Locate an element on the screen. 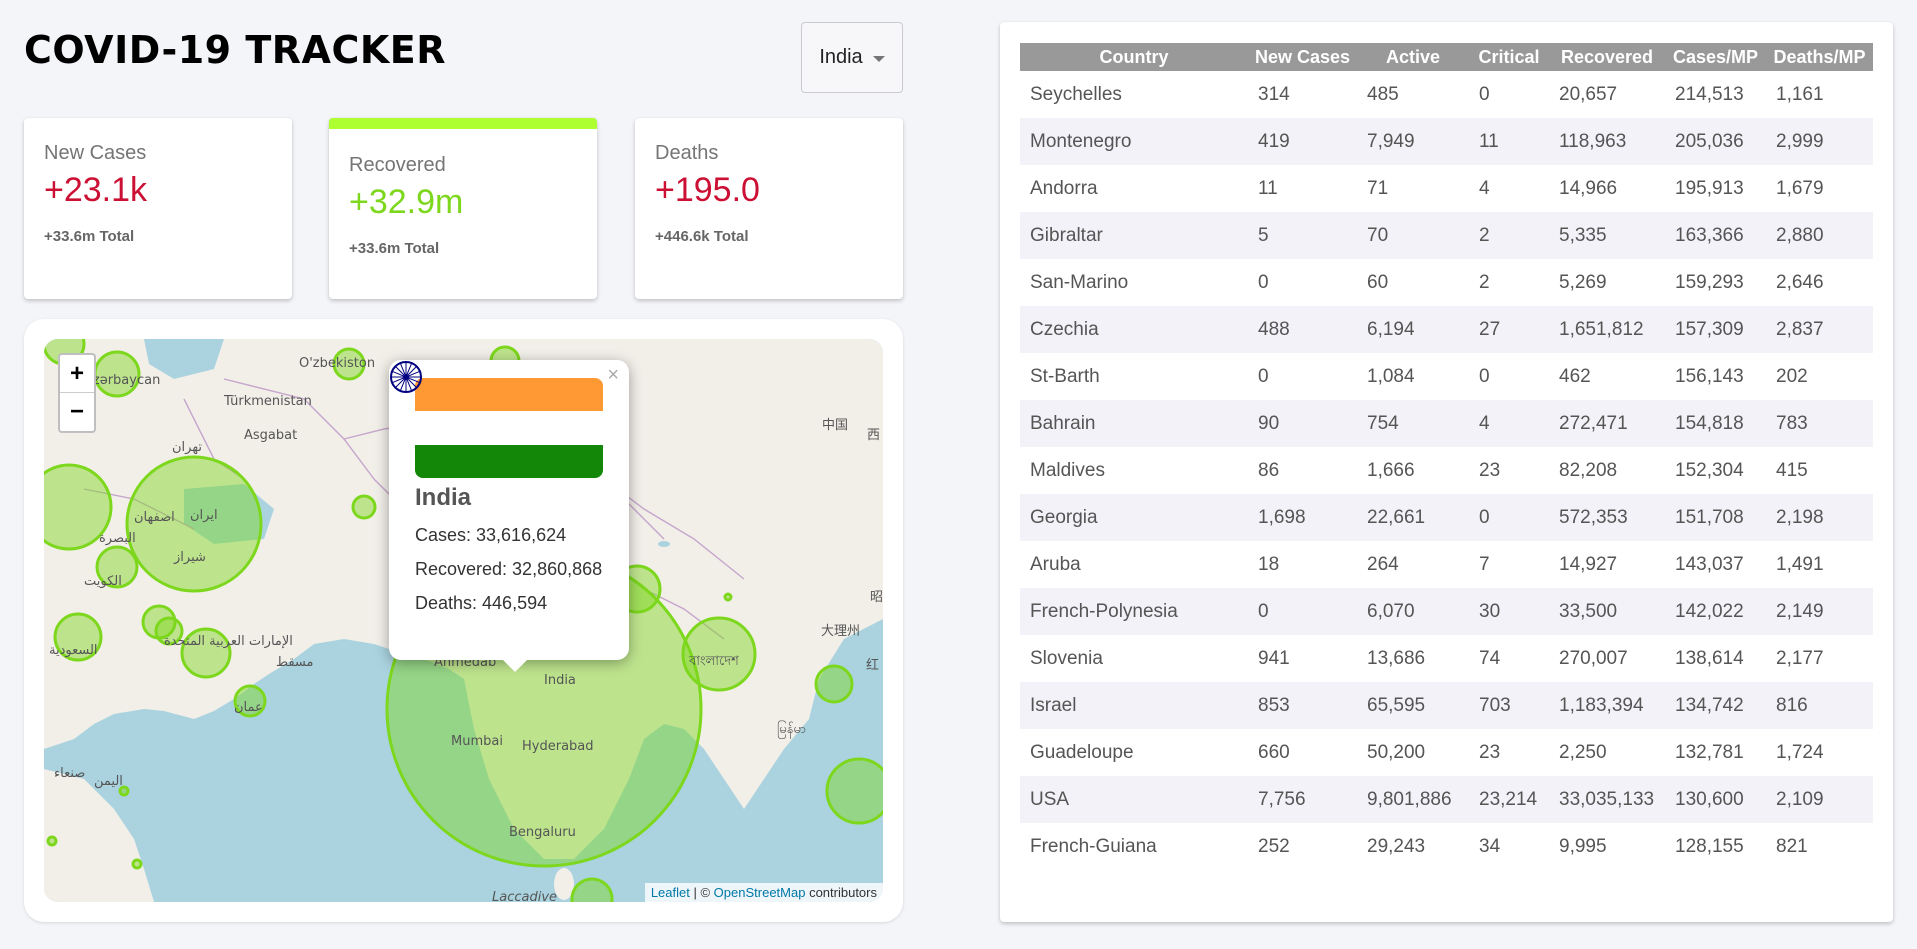 This screenshot has height=949, width=1917. cell-critical: 2 is located at coordinates (1484, 282).